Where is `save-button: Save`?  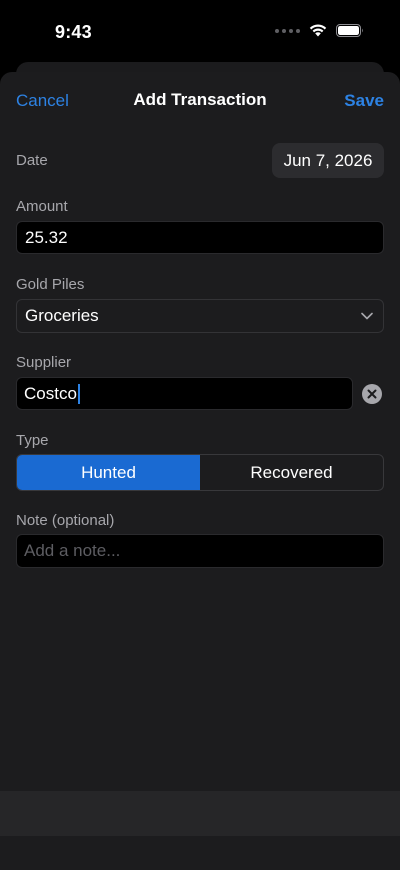
save-button: Save is located at coordinates (364, 101).